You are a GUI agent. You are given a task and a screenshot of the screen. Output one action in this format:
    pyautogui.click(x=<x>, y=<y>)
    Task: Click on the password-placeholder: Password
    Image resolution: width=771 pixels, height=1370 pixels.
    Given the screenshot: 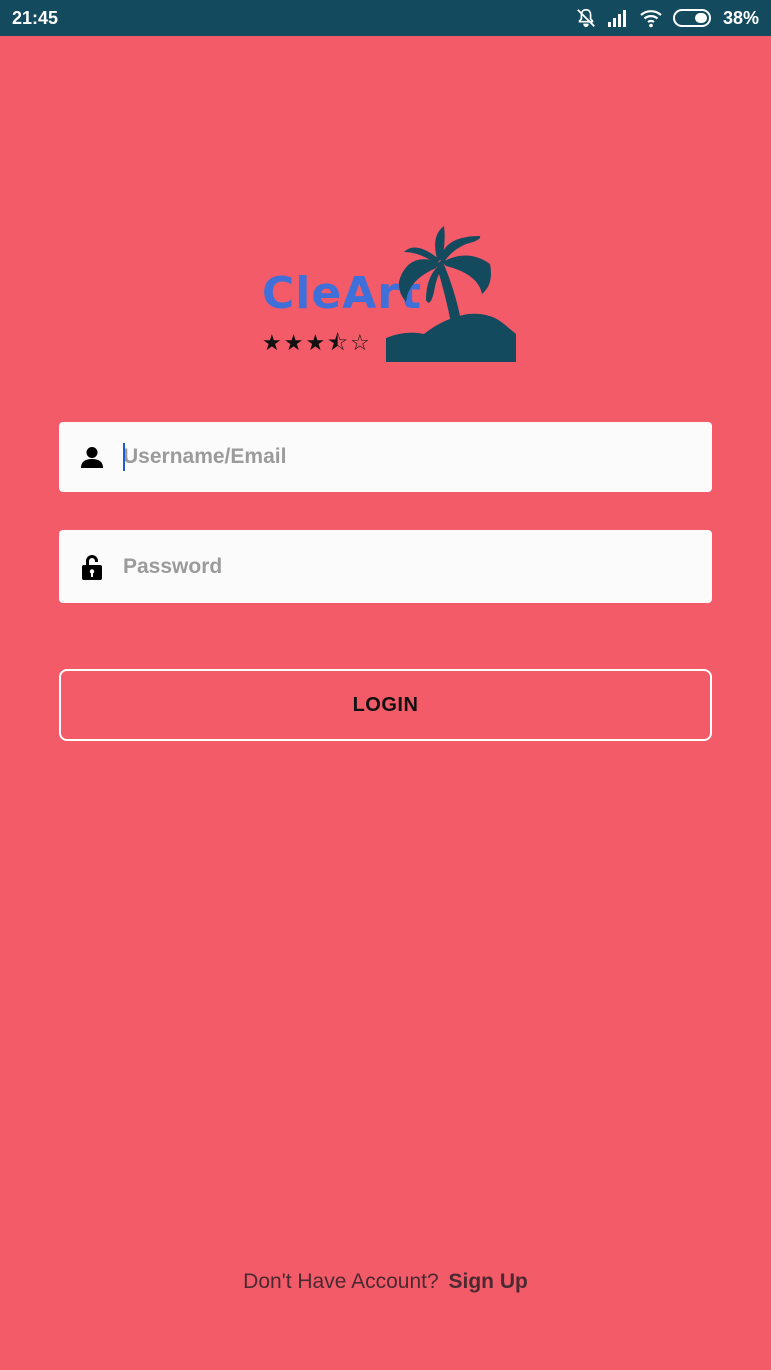 What is the action you would take?
    pyautogui.click(x=173, y=566)
    